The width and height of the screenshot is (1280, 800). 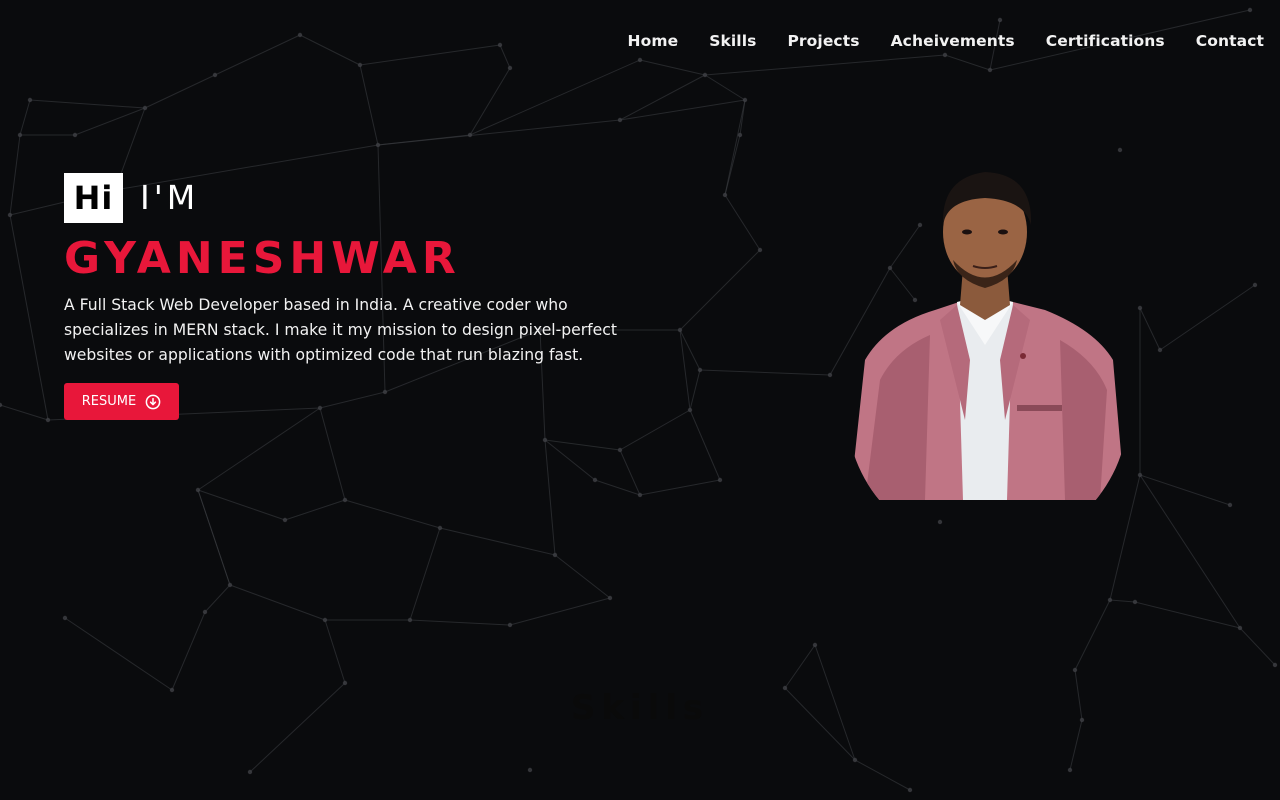 I want to click on hi-badge: Hi, so click(x=93, y=198).